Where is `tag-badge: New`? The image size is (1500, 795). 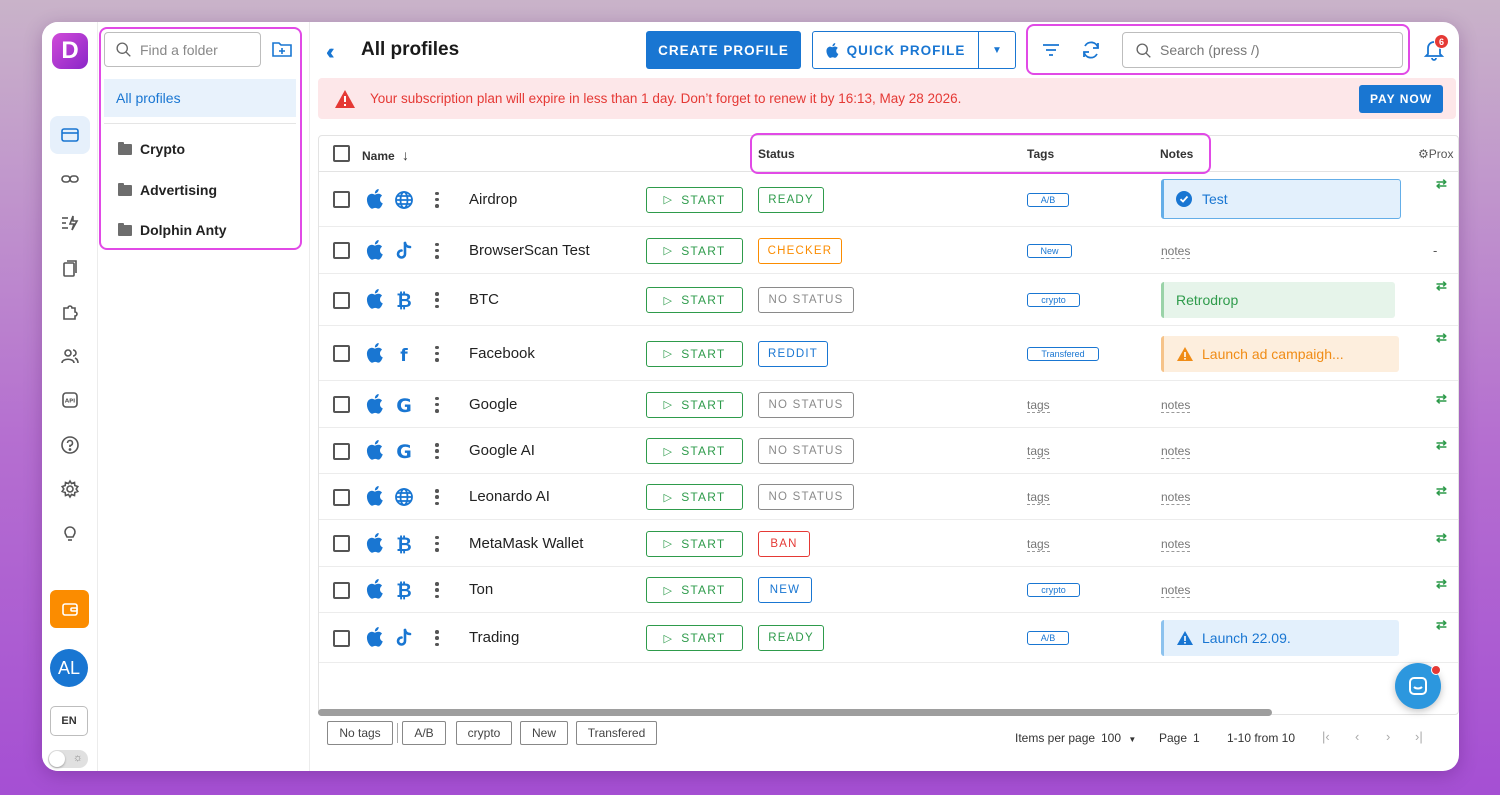 tag-badge: New is located at coordinates (1049, 250).